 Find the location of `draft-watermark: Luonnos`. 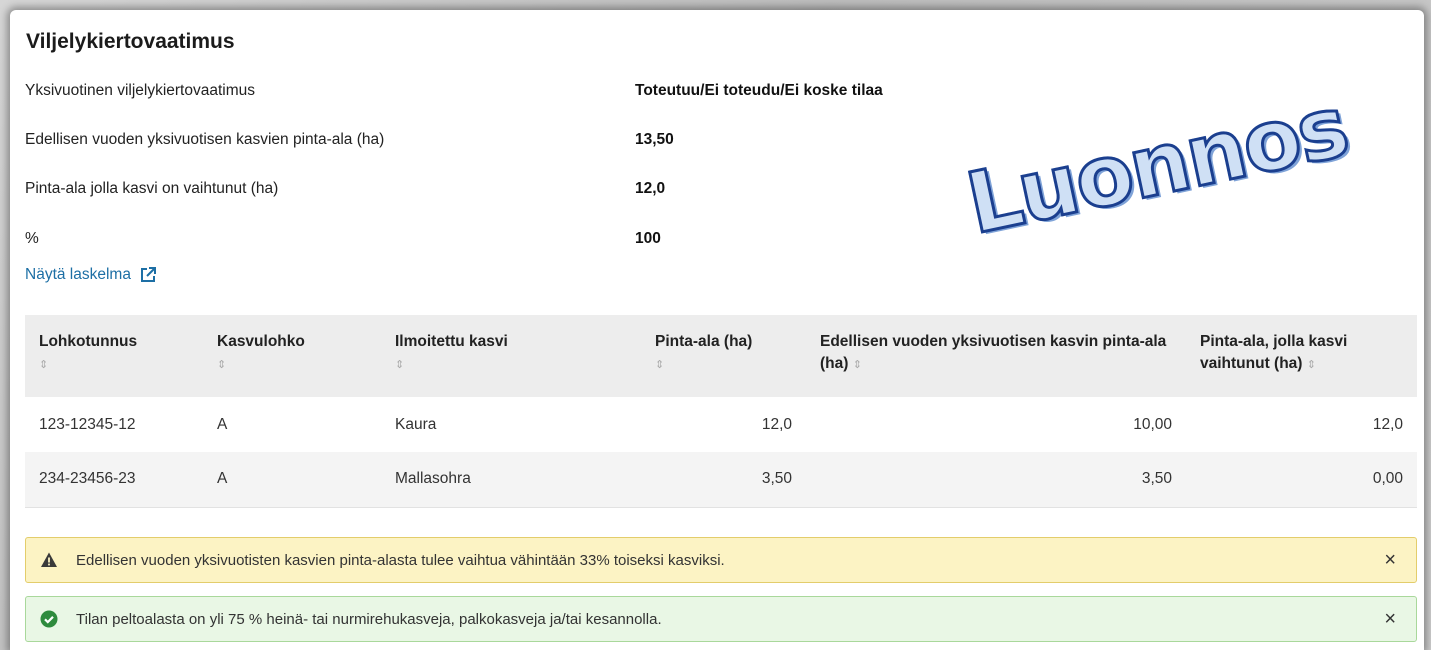

draft-watermark: Luonnos is located at coordinates (1164, 190).